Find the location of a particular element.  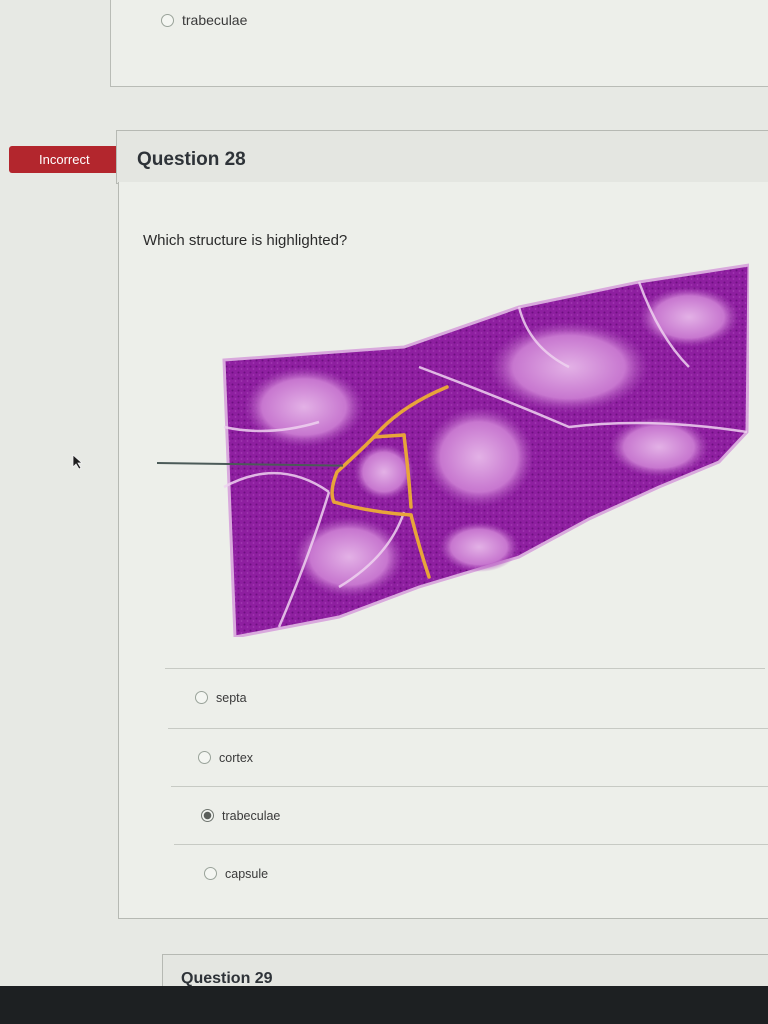

mouse-cursor-icon is located at coordinates (78, 462).